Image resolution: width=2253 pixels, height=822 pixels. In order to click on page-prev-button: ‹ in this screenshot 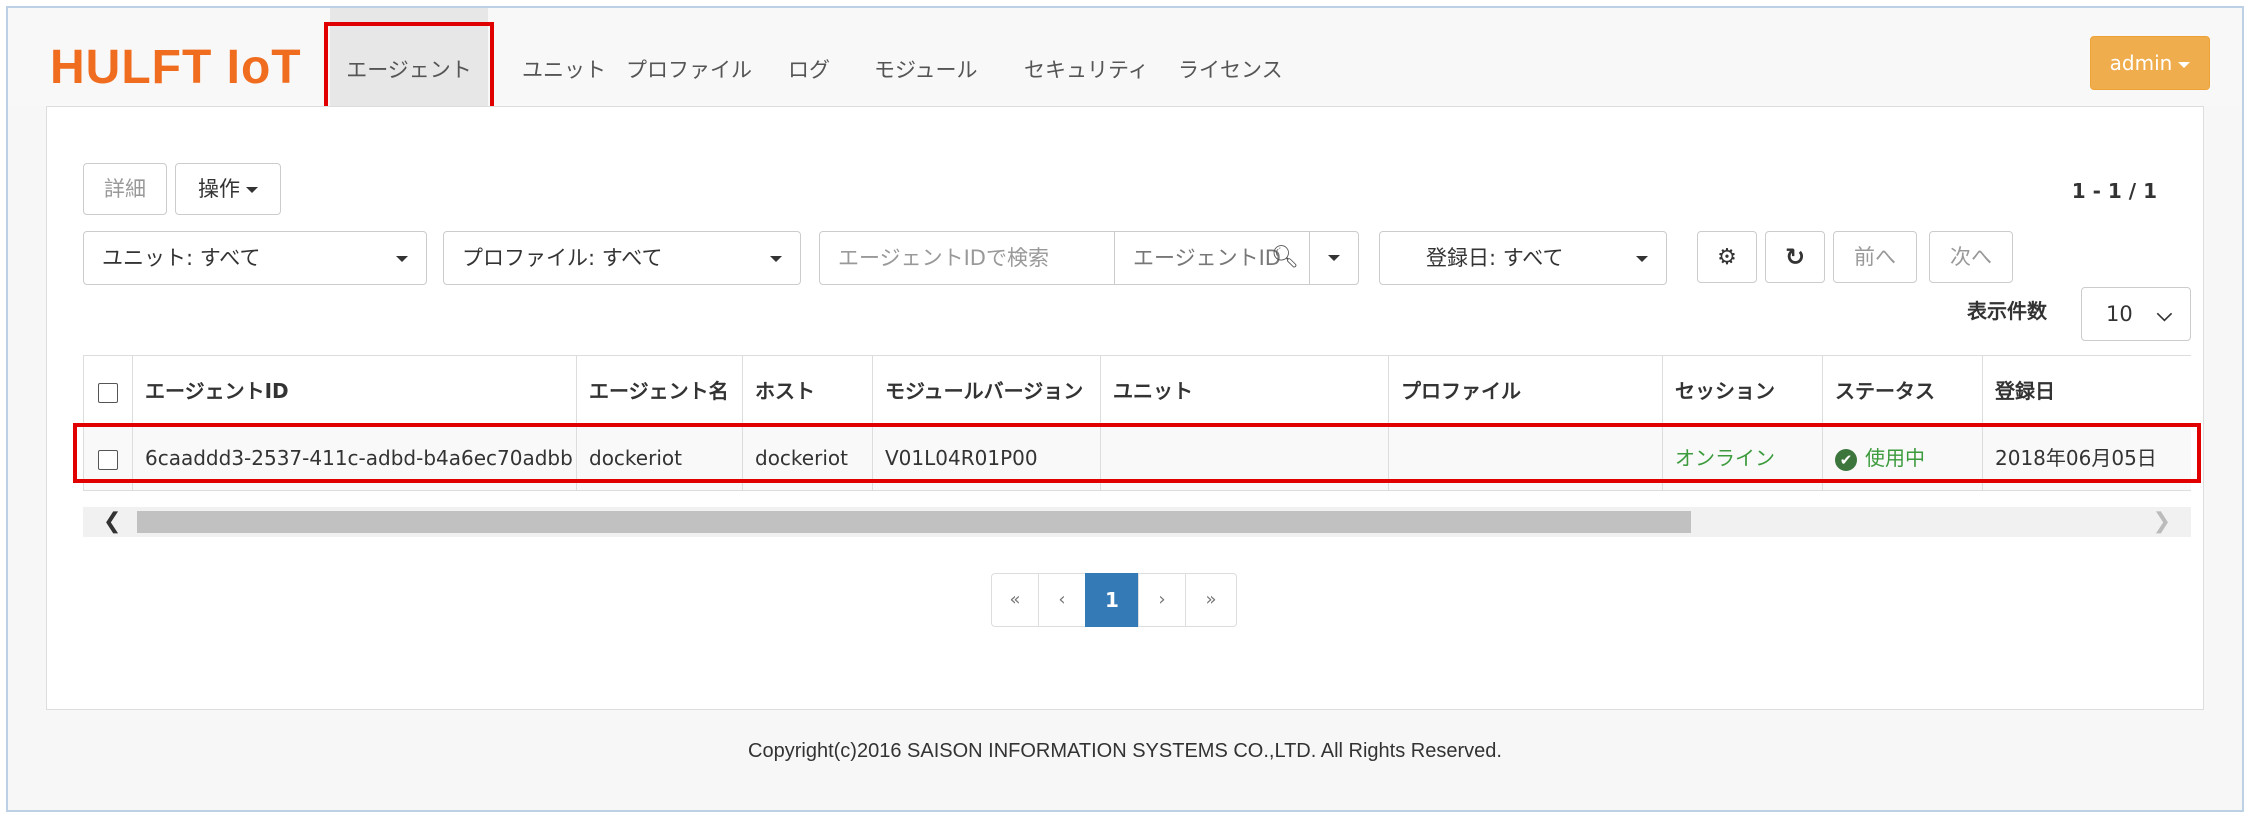, I will do `click(1062, 600)`.